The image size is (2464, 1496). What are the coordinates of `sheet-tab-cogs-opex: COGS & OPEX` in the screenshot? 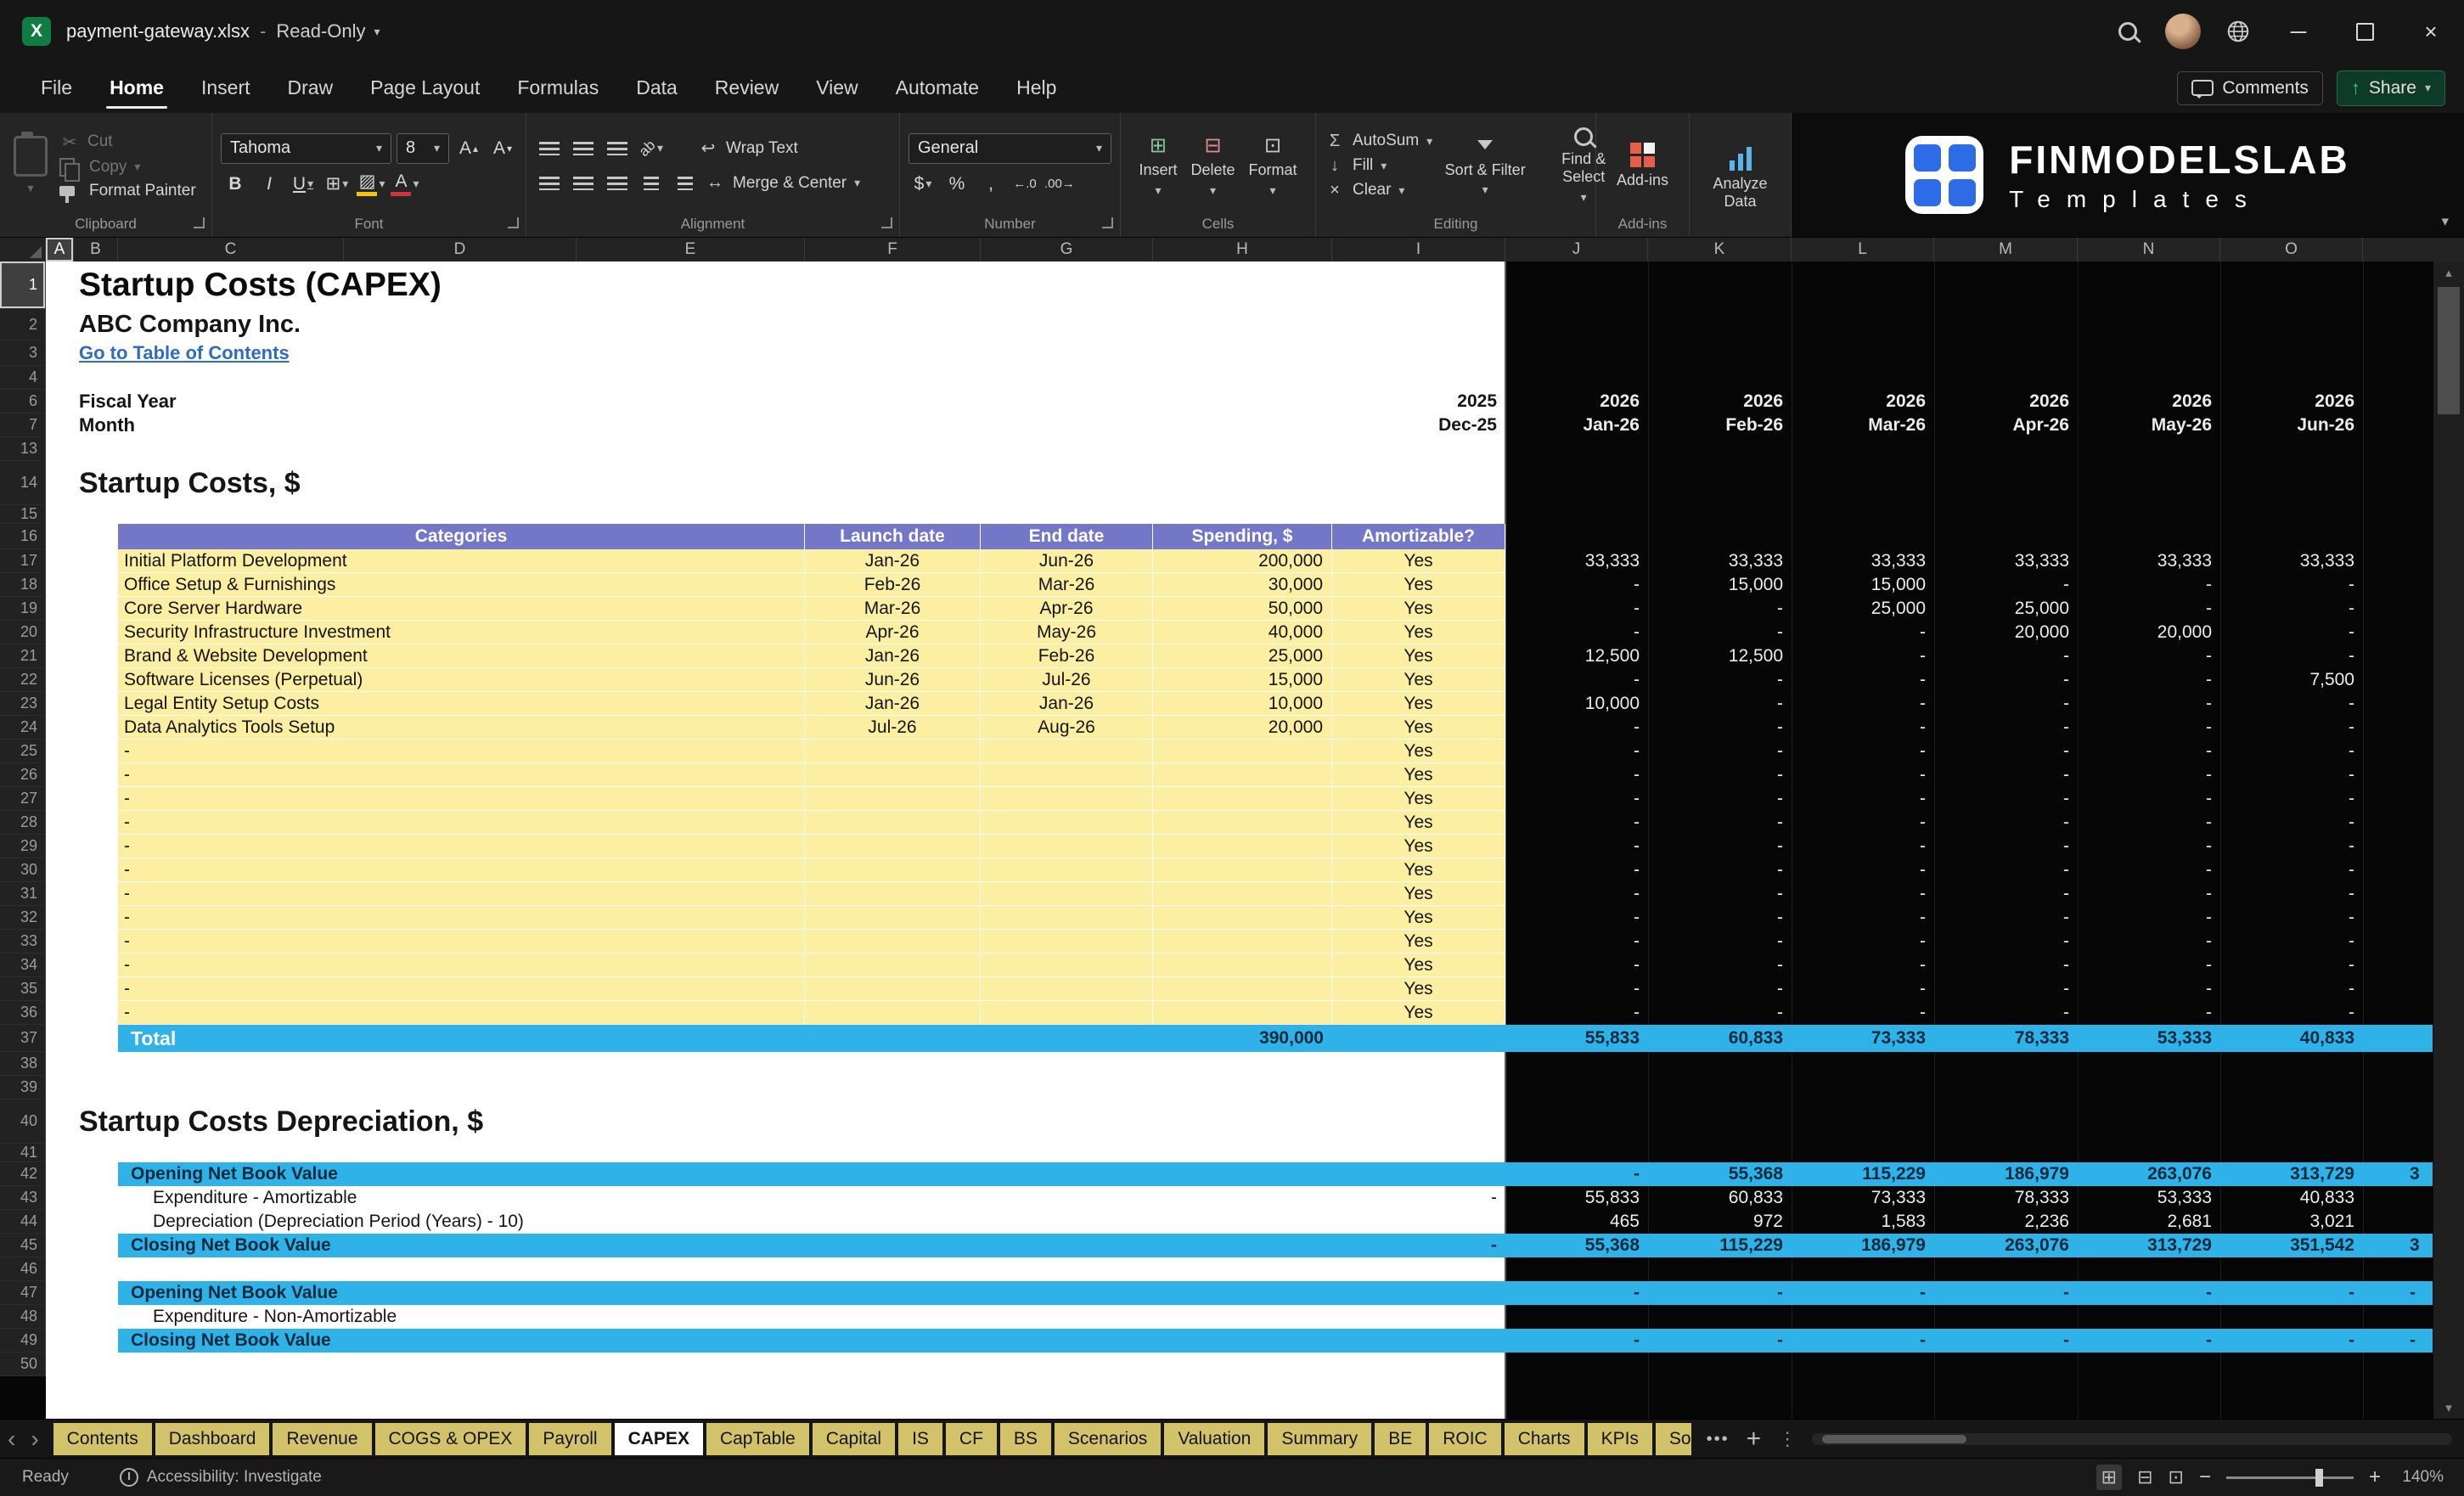 It's located at (450, 1439).